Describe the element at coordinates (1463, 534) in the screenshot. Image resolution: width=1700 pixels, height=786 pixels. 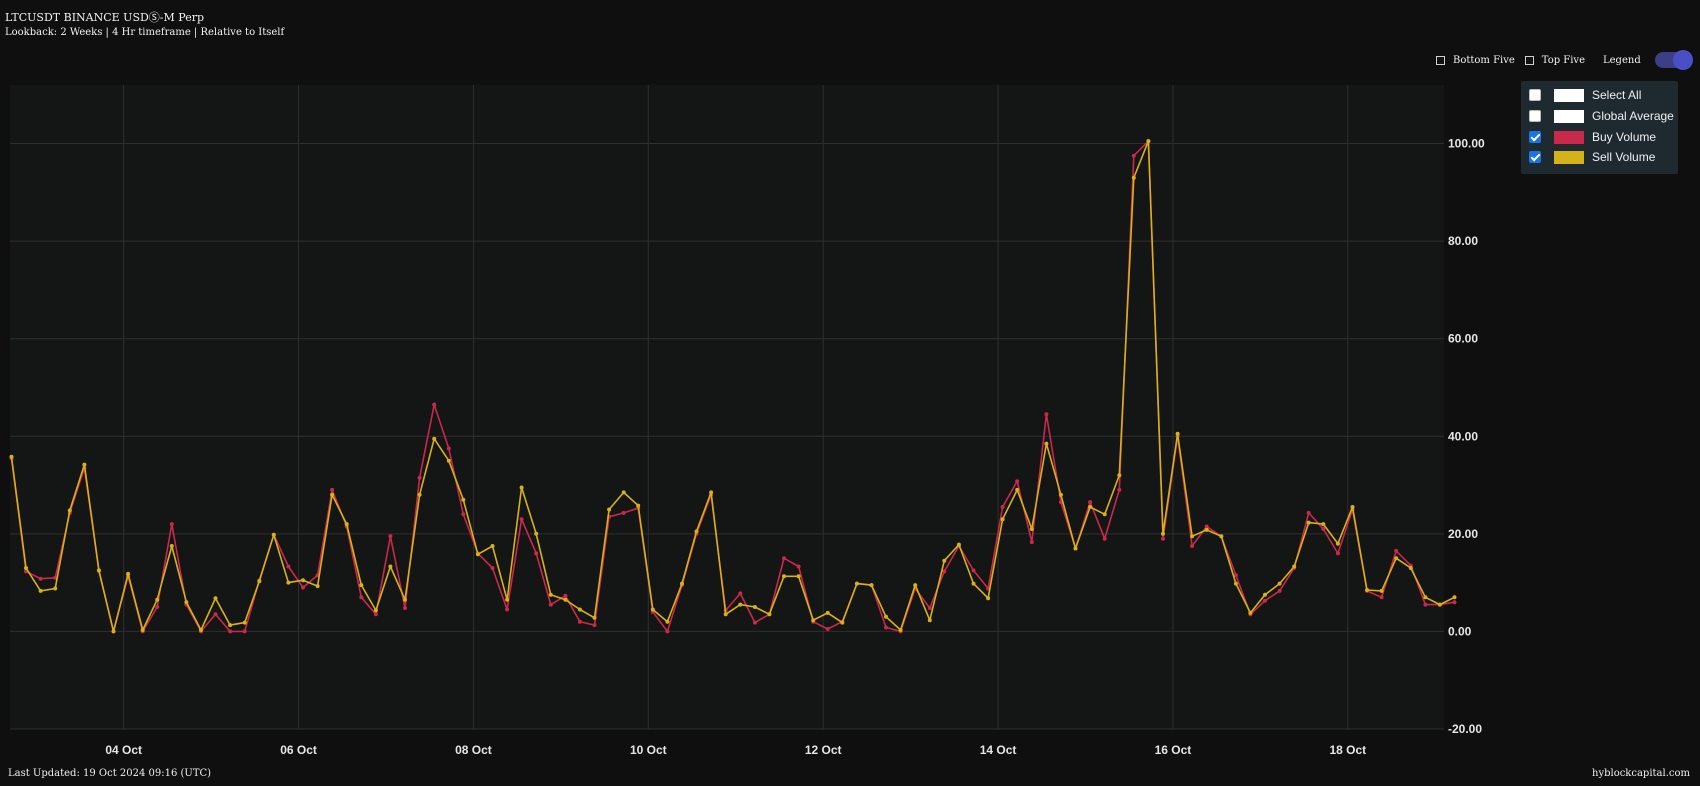
I see `y-tick-label: 20.00` at that location.